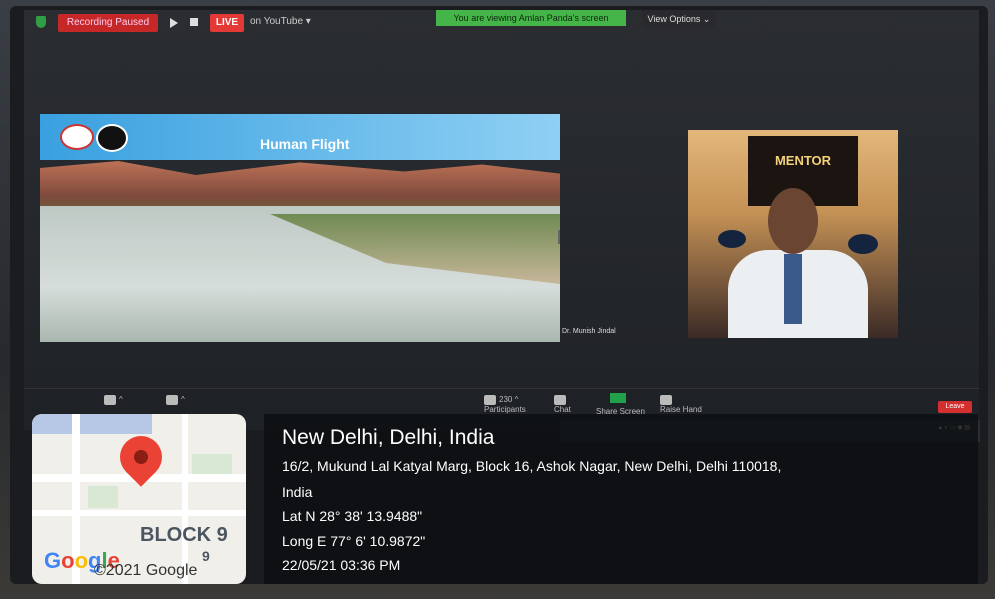  I want to click on video-button: ^, so click(175, 400).